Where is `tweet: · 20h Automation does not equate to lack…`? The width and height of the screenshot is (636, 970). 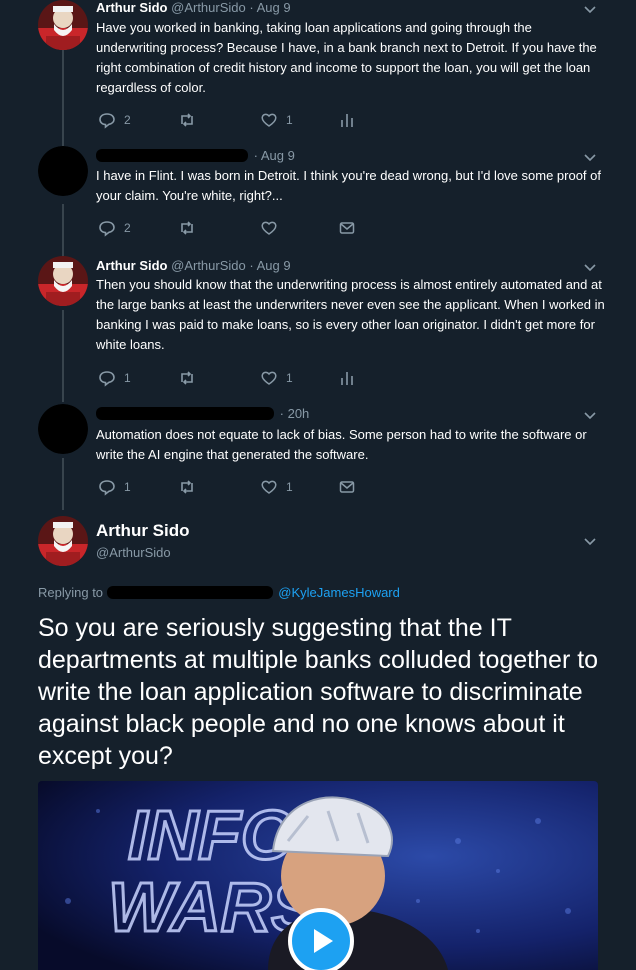
tweet: · 20h Automation does not equate to lack… is located at coordinates (318, 457).